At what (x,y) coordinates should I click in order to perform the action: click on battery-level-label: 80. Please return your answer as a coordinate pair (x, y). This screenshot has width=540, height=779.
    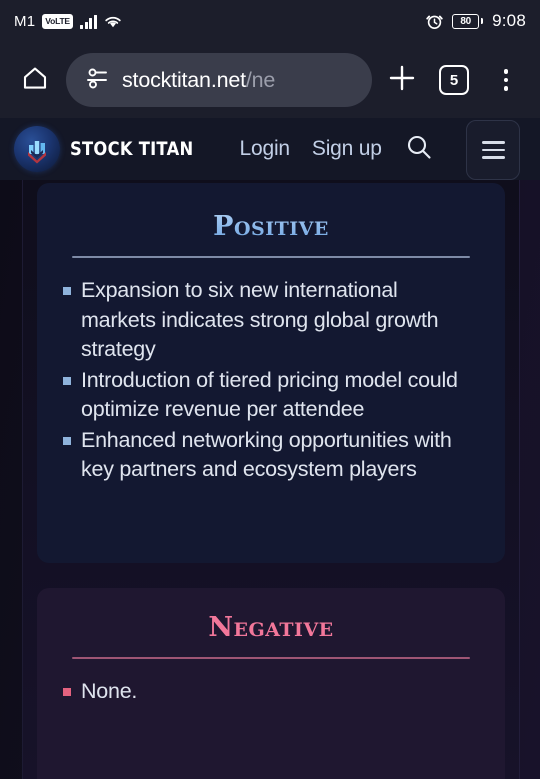
    Looking at the image, I should click on (466, 21).